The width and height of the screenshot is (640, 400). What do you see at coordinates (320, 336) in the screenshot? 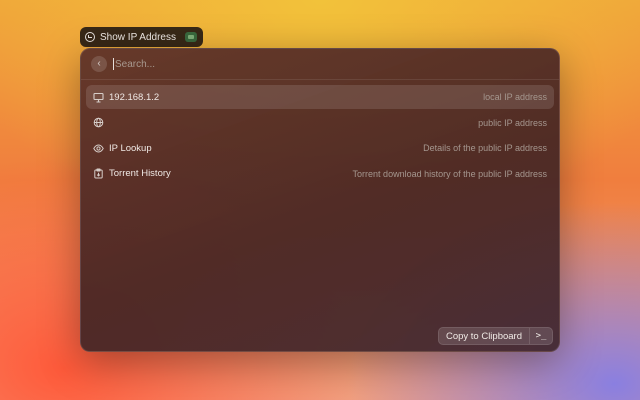
I see `action-bar: Copy to Clipboard >_` at bounding box center [320, 336].